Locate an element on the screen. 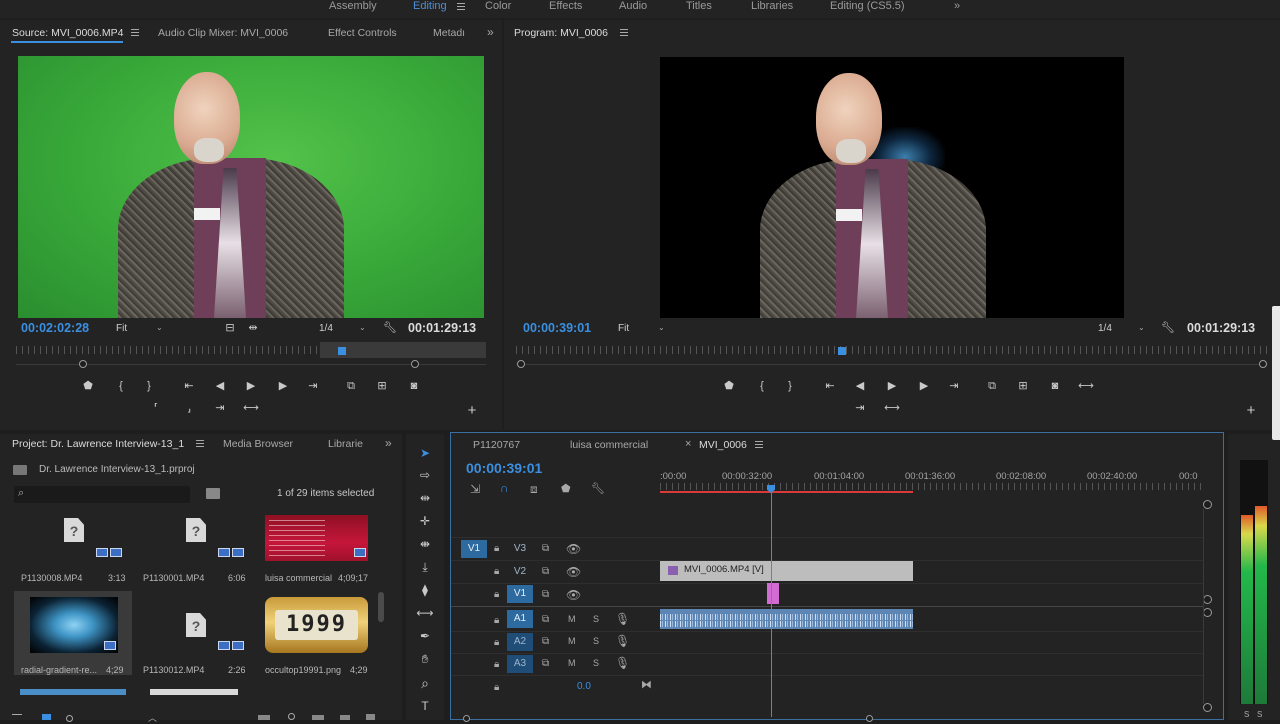 The width and height of the screenshot is (1280, 724). track-a3: A3 is located at coordinates (520, 664).